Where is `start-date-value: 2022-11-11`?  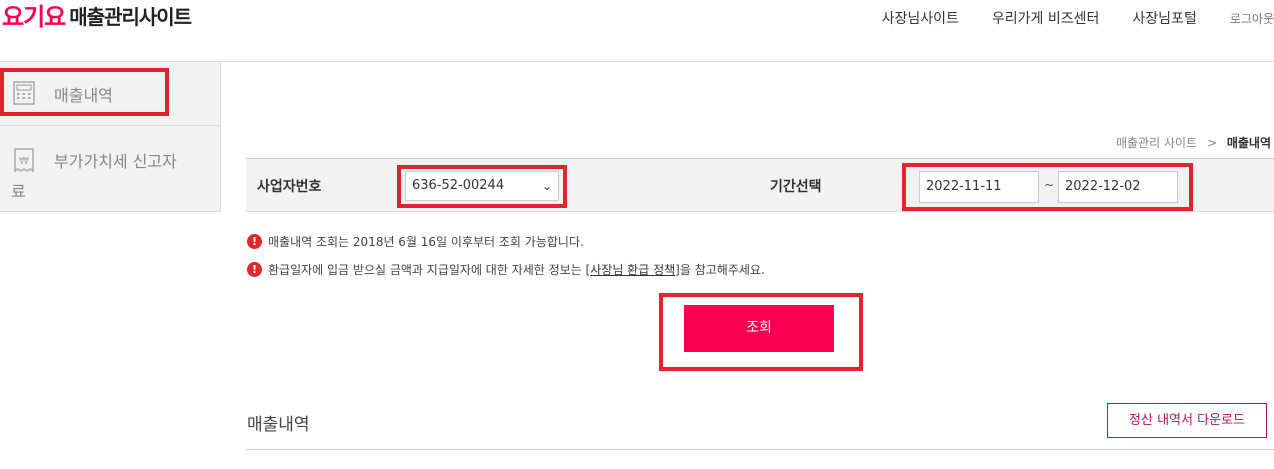 start-date-value: 2022-11-11 is located at coordinates (964, 186).